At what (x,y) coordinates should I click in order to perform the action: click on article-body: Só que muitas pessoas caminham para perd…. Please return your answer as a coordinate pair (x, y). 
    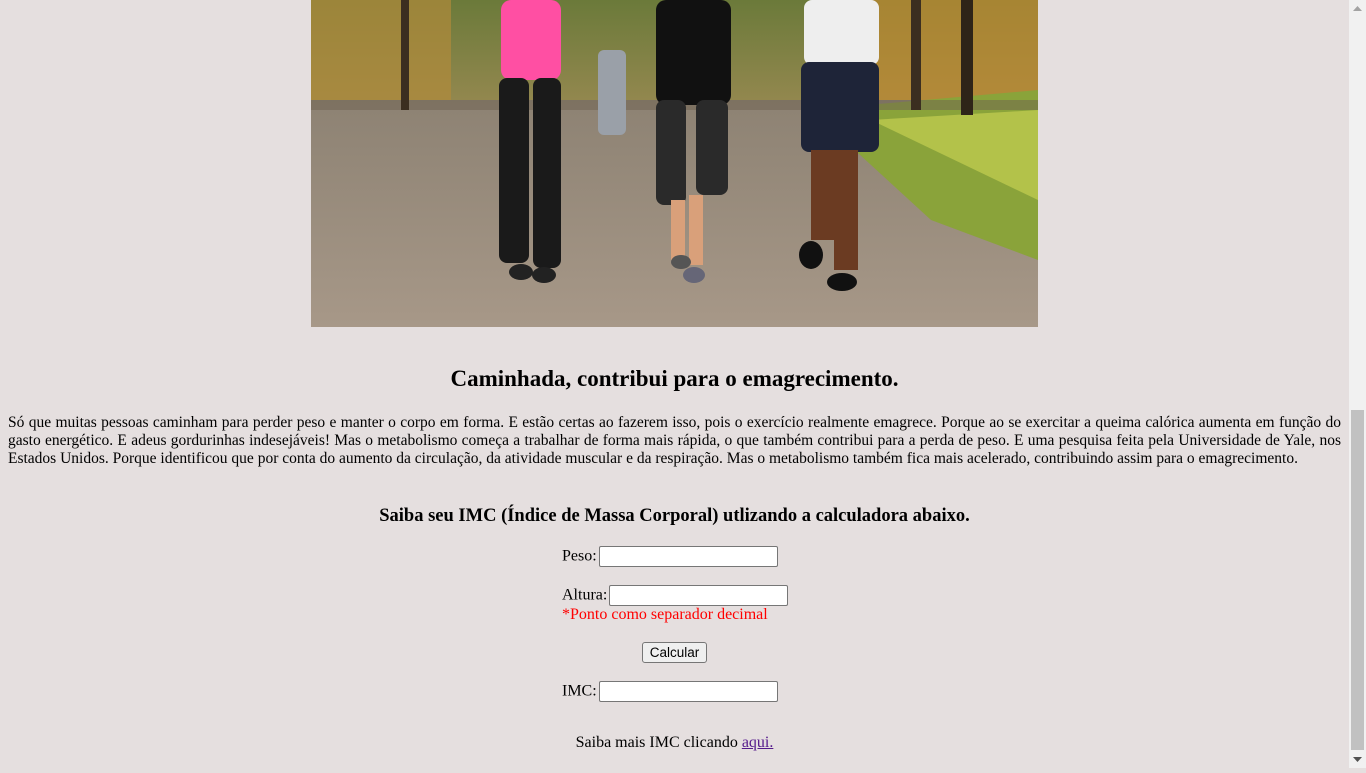
    Looking at the image, I should click on (674, 440).